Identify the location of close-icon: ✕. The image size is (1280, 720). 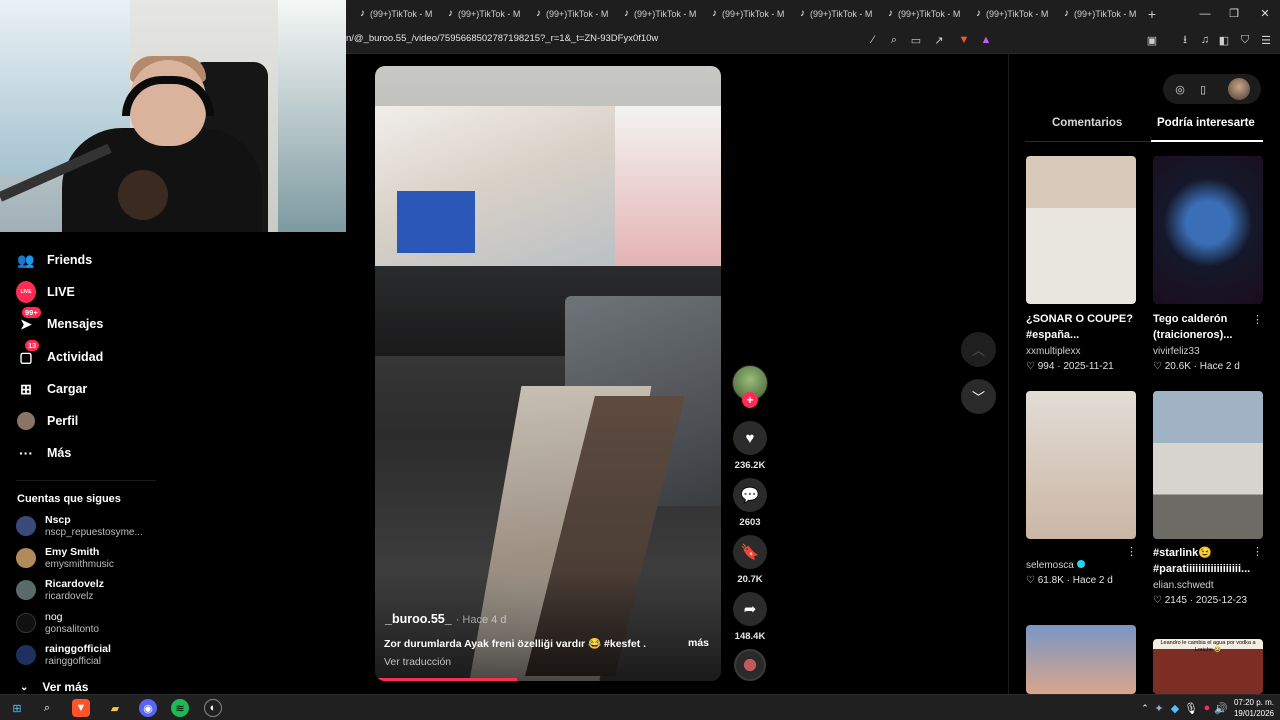
(1265, 13).